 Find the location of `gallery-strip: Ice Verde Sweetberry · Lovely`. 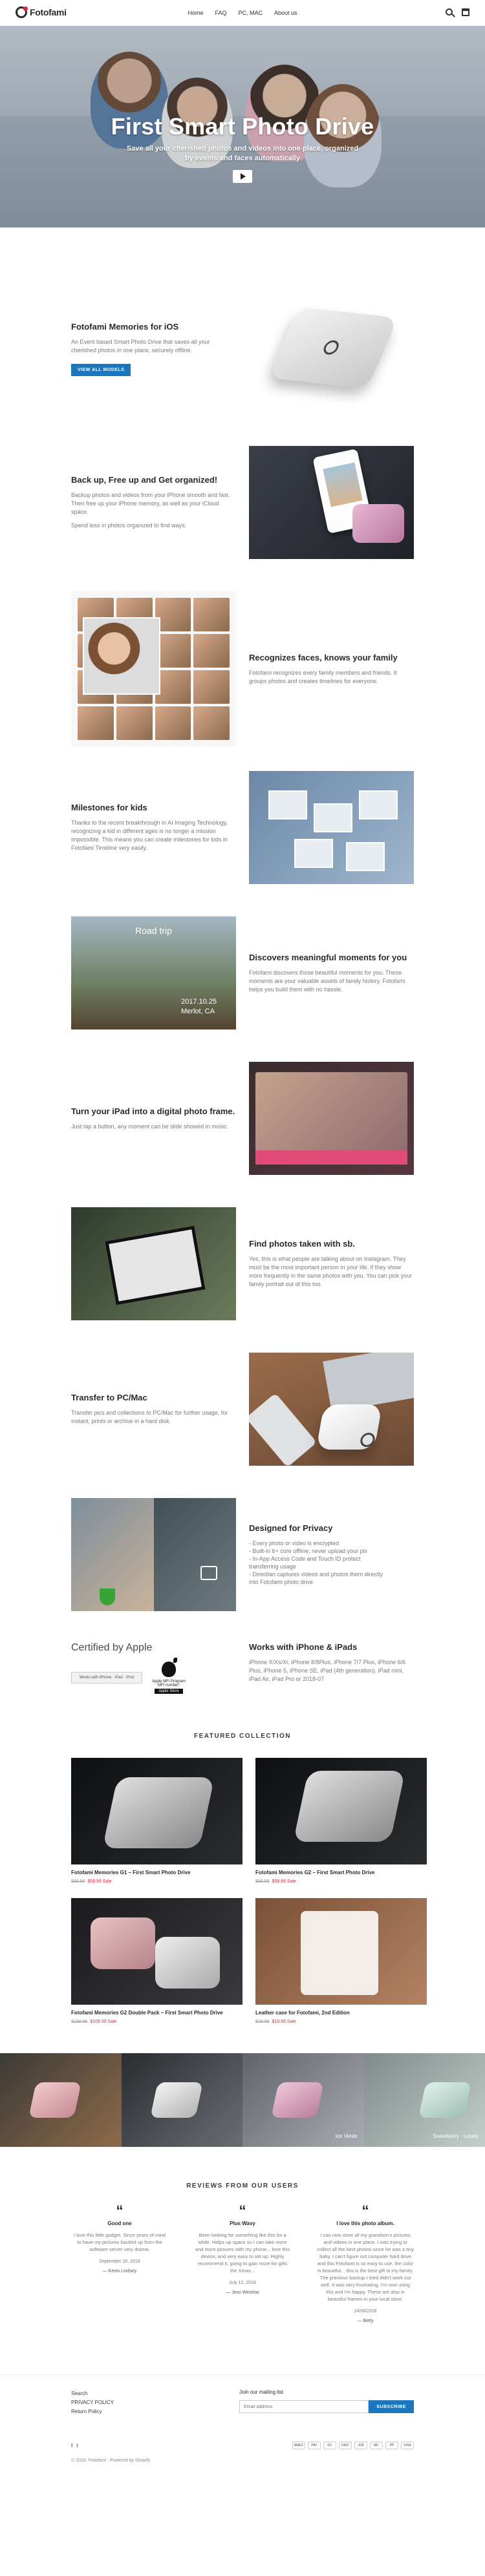

gallery-strip: Ice Verde Sweetberry · Lovely is located at coordinates (242, 2100).